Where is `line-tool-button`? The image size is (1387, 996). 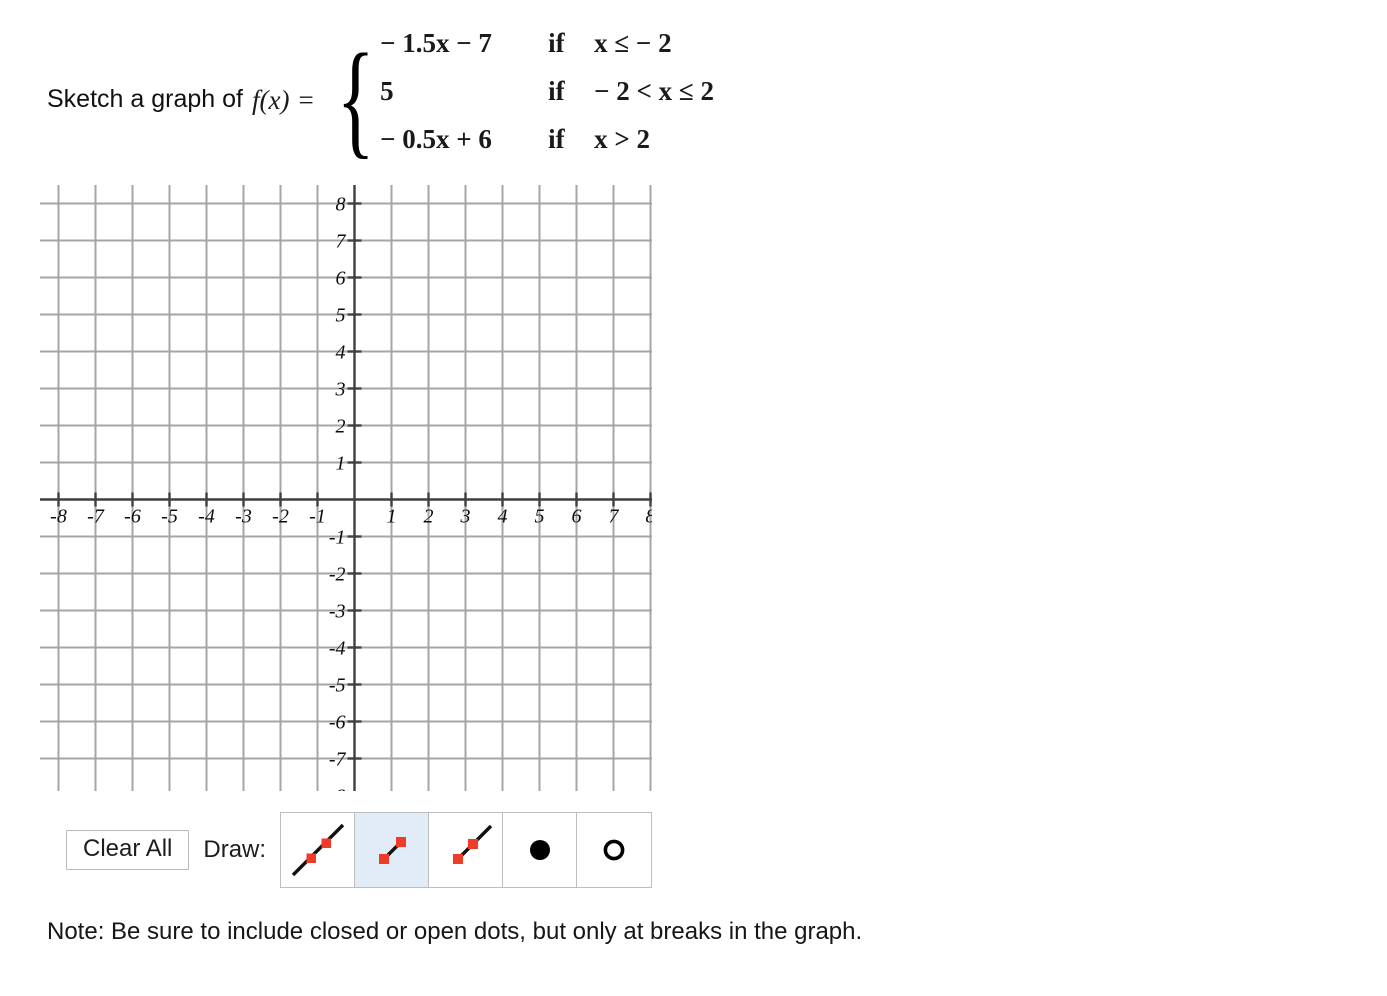
line-tool-button is located at coordinates (318, 850).